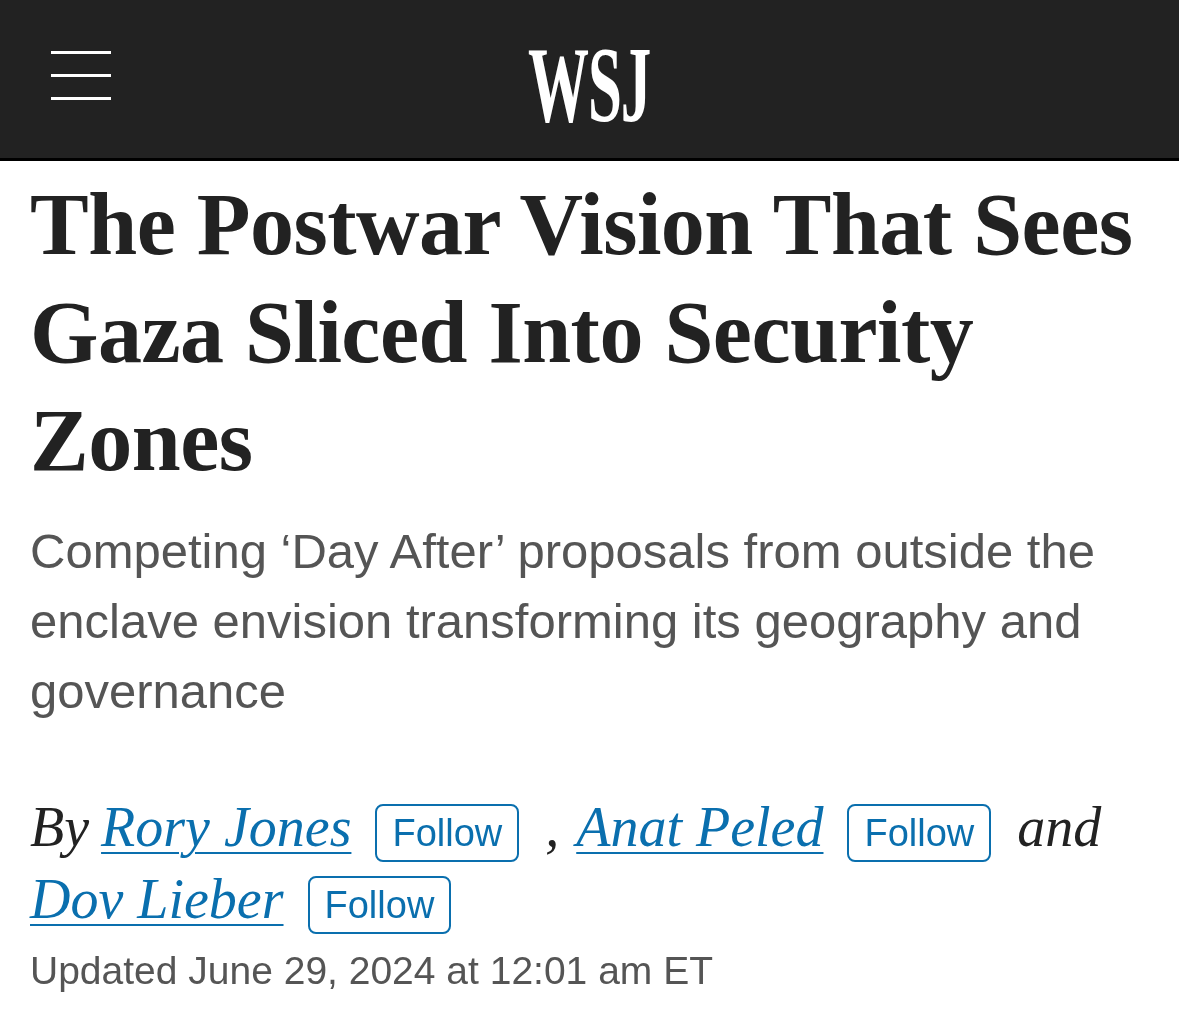 The width and height of the screenshot is (1179, 1033). What do you see at coordinates (157, 899) in the screenshot?
I see `author-link: Dov Lieber` at bounding box center [157, 899].